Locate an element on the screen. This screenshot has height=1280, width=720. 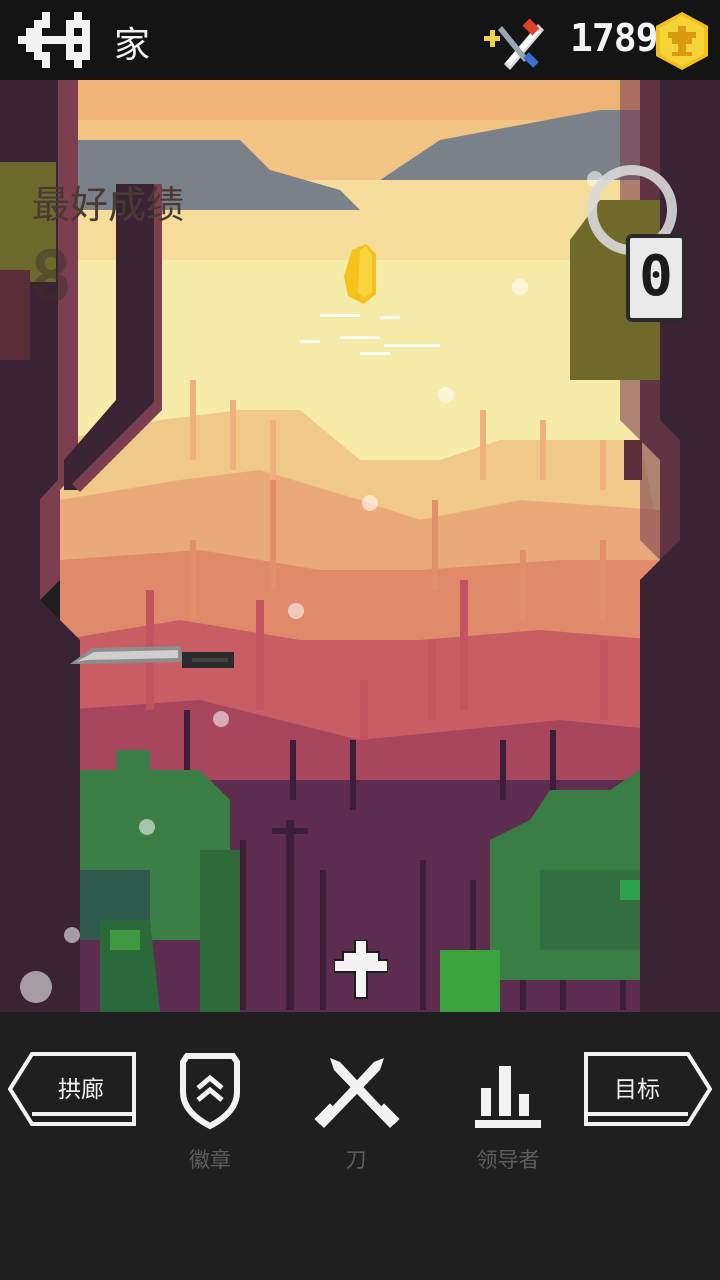
leaderboard-button: 领导者 is located at coordinates (508, 1113).